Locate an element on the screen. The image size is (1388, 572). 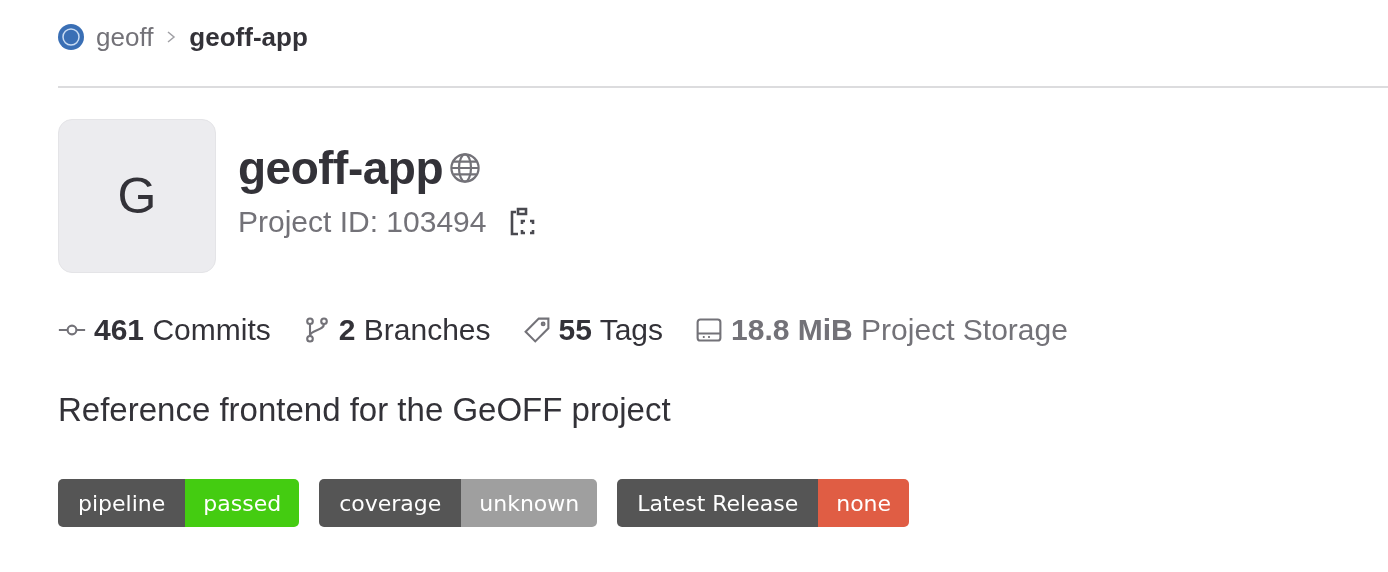
project-description: Reference frontend for the GeOFF project is located at coordinates (365, 410).